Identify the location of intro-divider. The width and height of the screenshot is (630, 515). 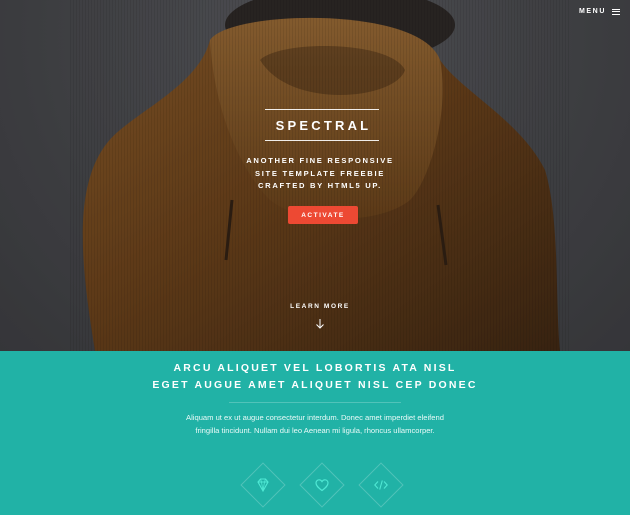
(315, 402).